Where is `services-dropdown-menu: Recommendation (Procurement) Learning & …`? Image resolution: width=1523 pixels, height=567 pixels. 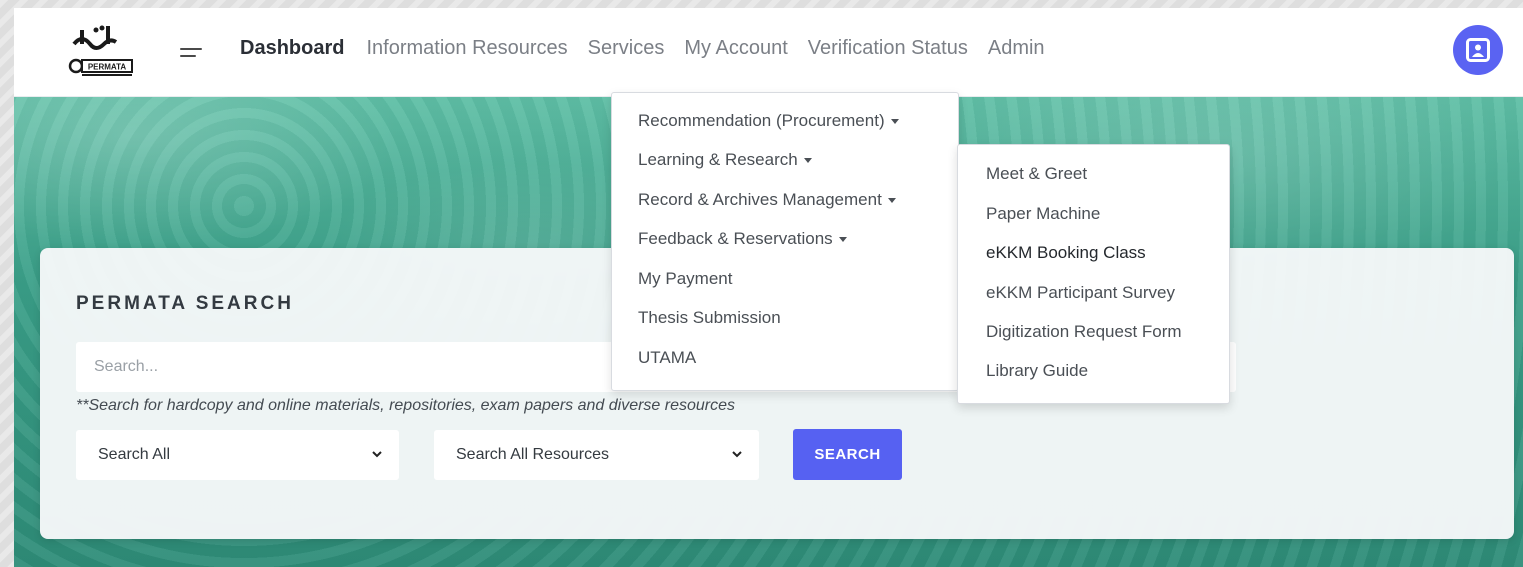
services-dropdown-menu: Recommendation (Procurement) Learning & … is located at coordinates (785, 241).